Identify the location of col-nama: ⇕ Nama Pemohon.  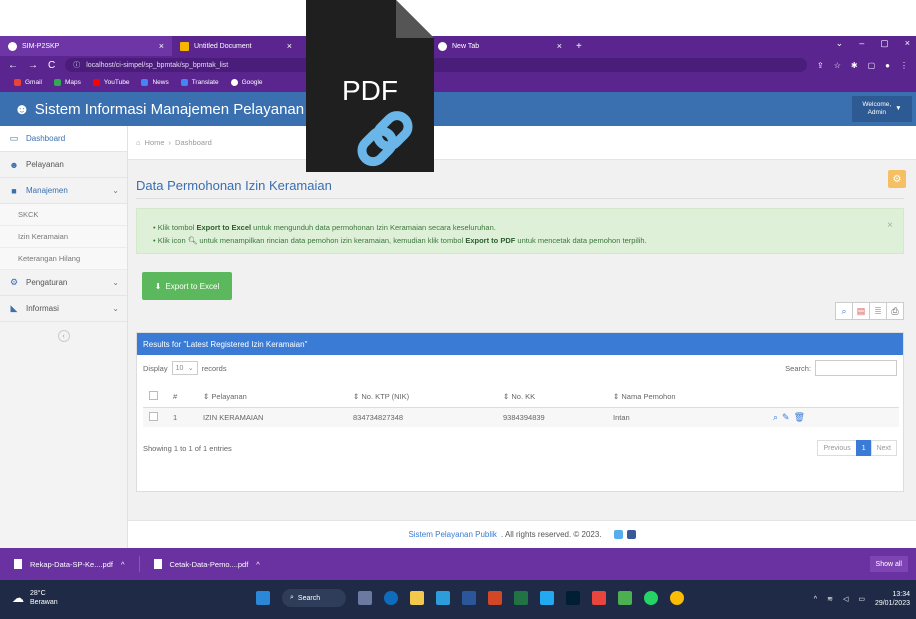
(687, 397).